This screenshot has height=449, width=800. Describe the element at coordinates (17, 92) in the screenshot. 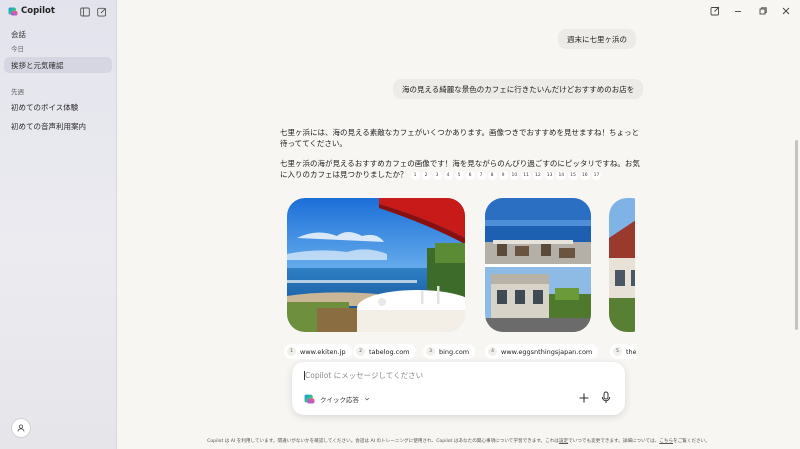

I see `group-label-last-week: 先週` at that location.